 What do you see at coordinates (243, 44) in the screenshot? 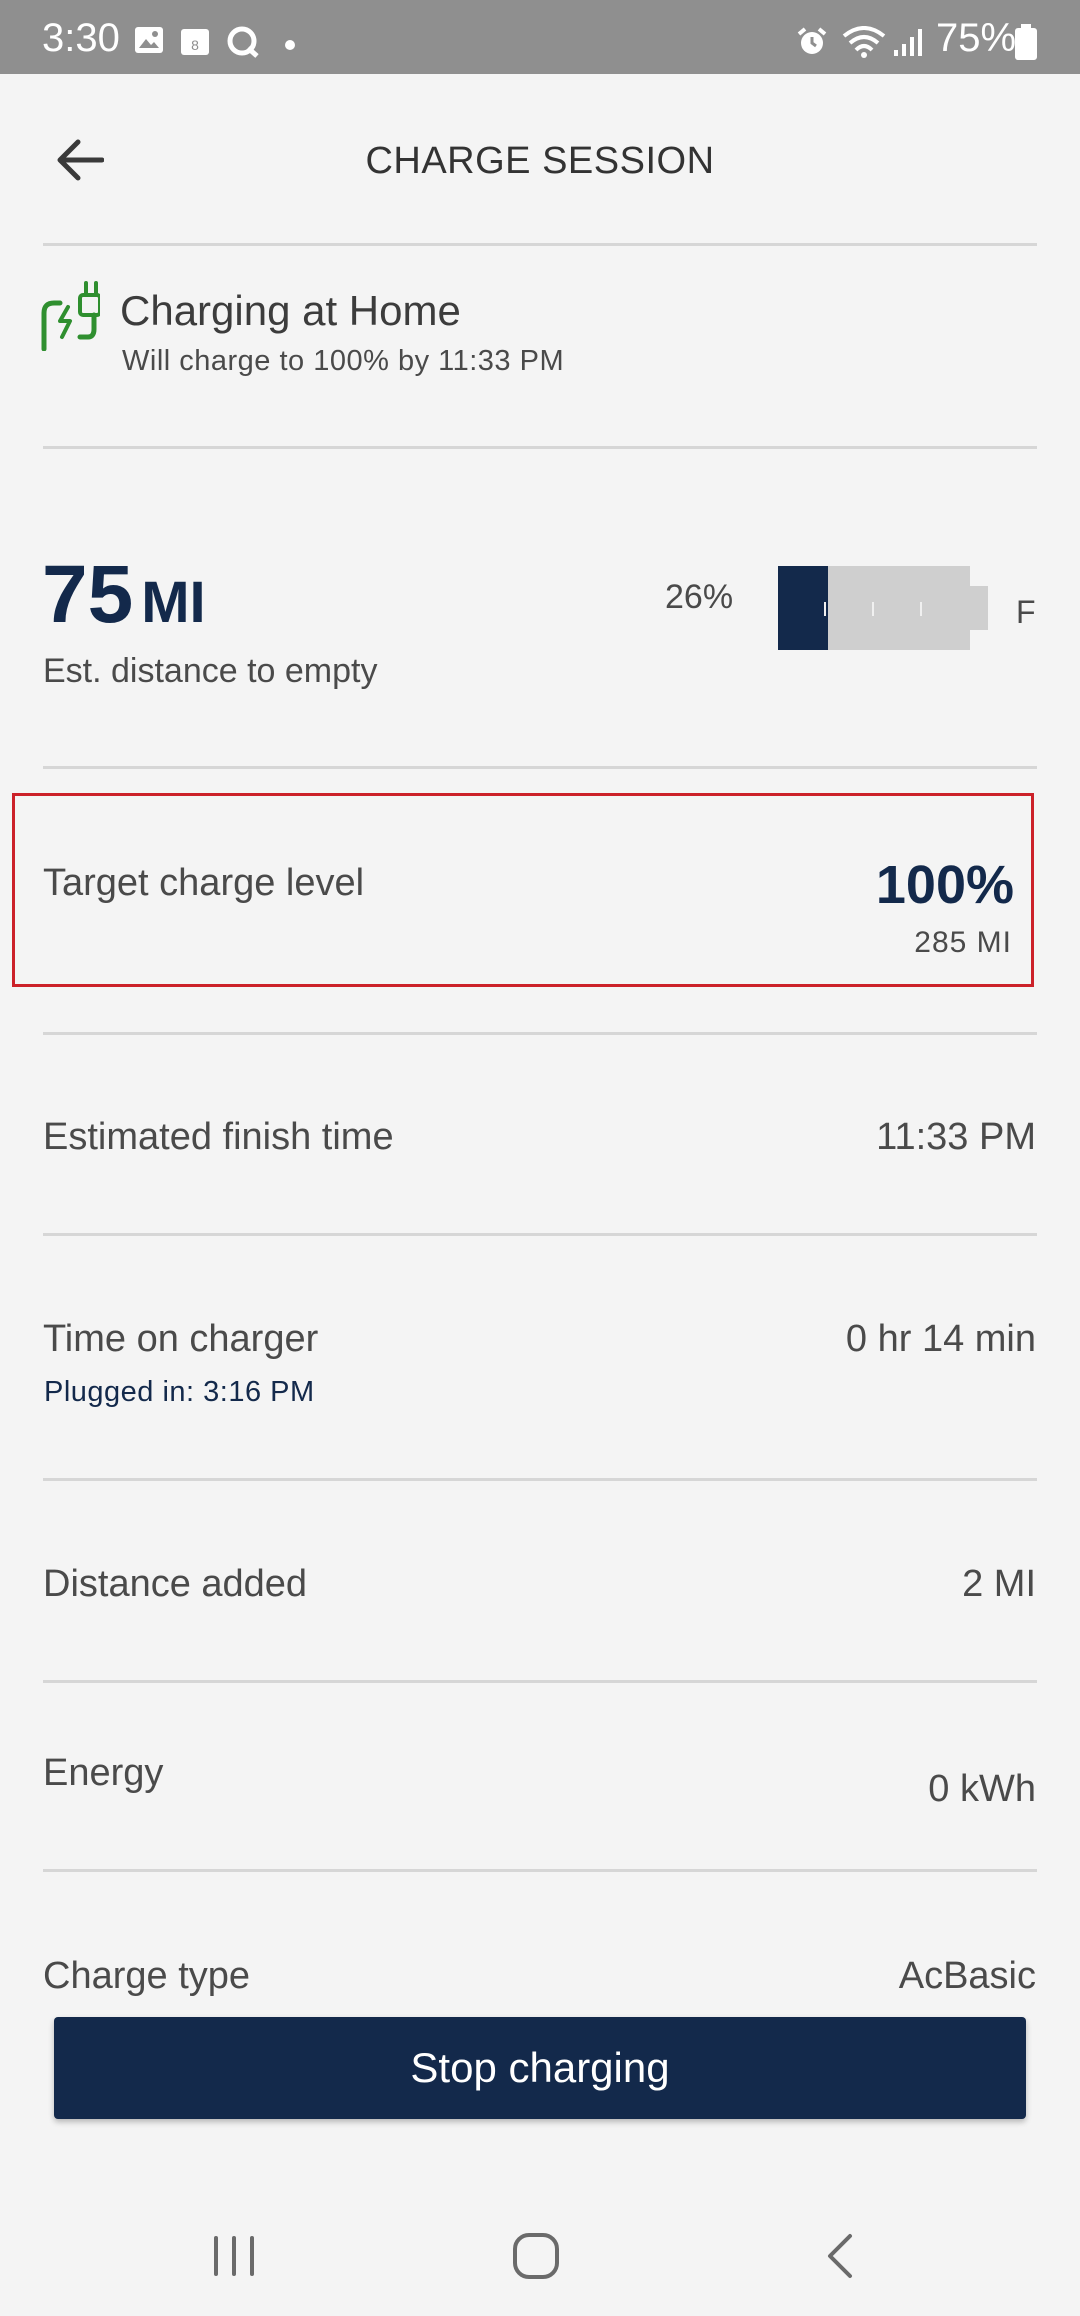
I see `chat-icon` at bounding box center [243, 44].